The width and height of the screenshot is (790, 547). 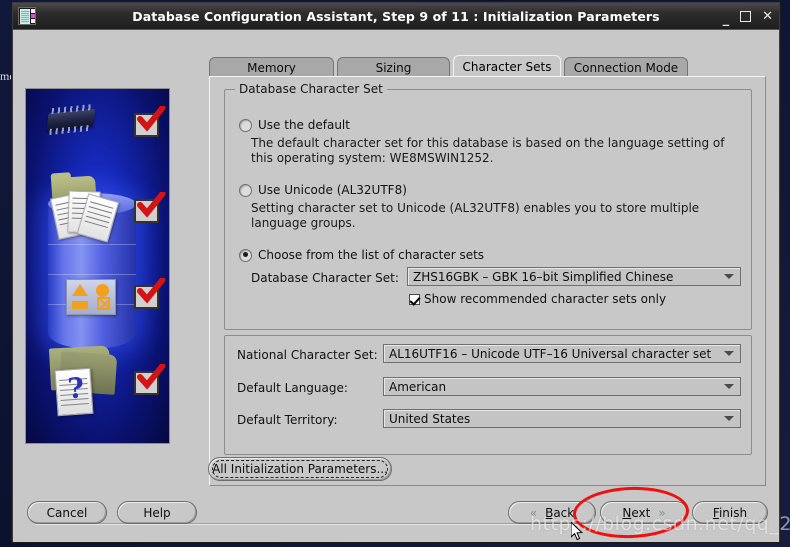 What do you see at coordinates (74, 392) in the screenshot?
I see `question-document-graphic: ?` at bounding box center [74, 392].